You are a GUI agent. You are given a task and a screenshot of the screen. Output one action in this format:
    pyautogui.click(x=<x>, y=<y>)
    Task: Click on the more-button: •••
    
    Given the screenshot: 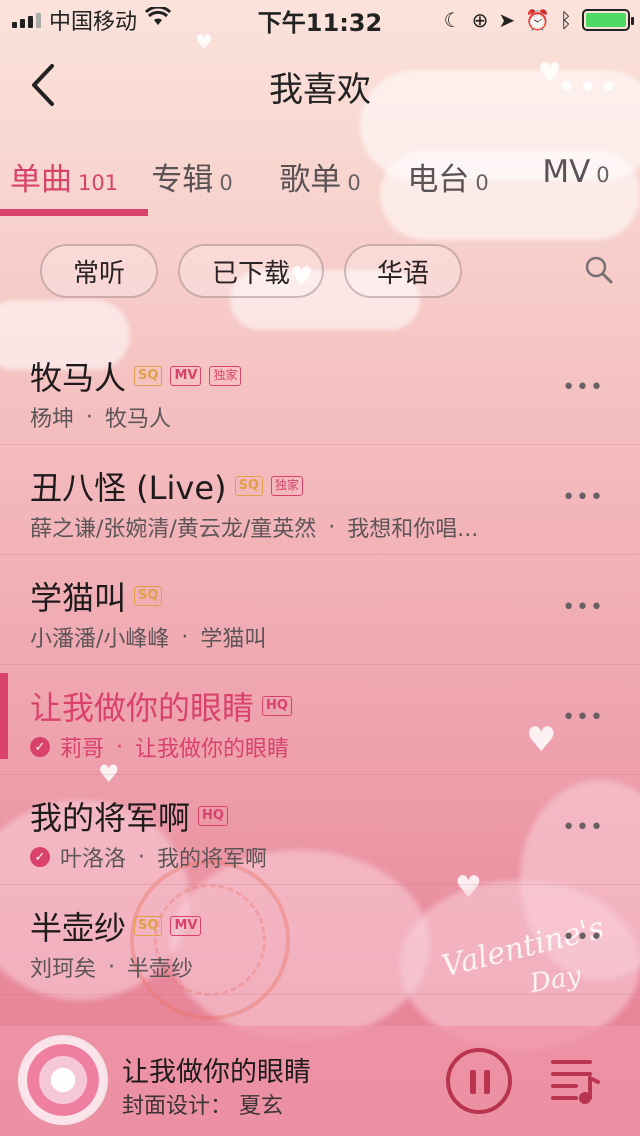 What is the action you would take?
    pyautogui.click(x=588, y=87)
    